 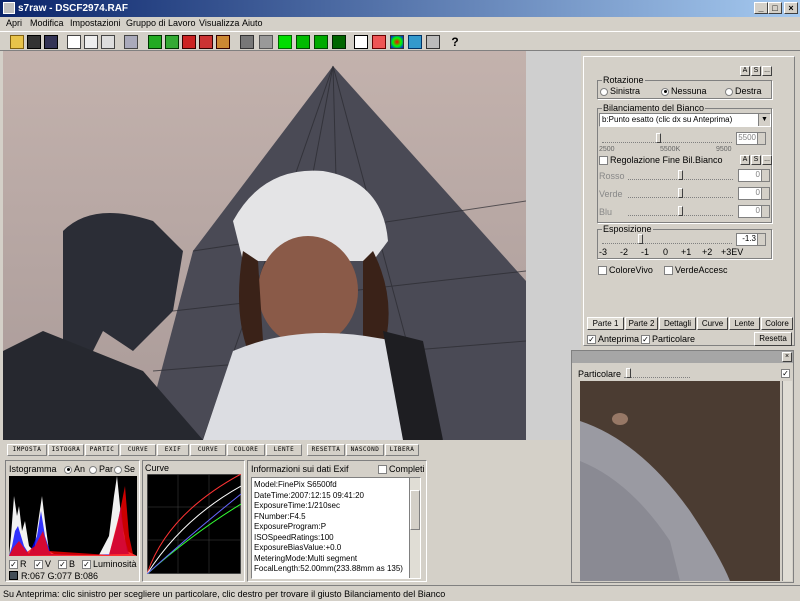 What do you see at coordinates (206, 42) in the screenshot?
I see `convert-red-2-icon` at bounding box center [206, 42].